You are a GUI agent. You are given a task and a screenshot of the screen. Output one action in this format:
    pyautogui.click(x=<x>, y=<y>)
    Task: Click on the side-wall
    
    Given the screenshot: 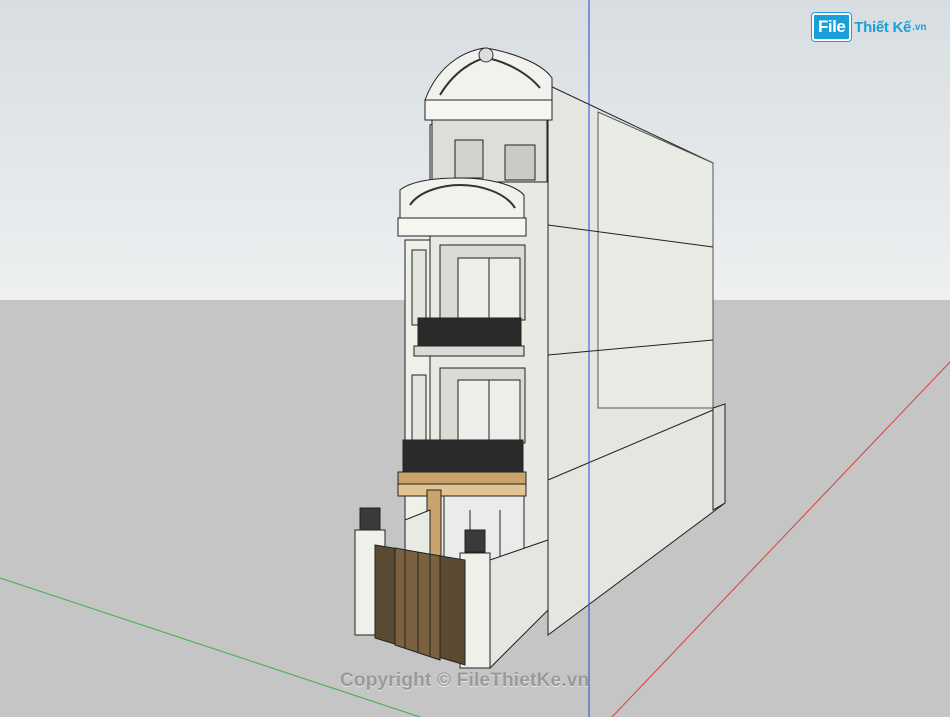 What is the action you would take?
    pyautogui.click(x=636, y=360)
    